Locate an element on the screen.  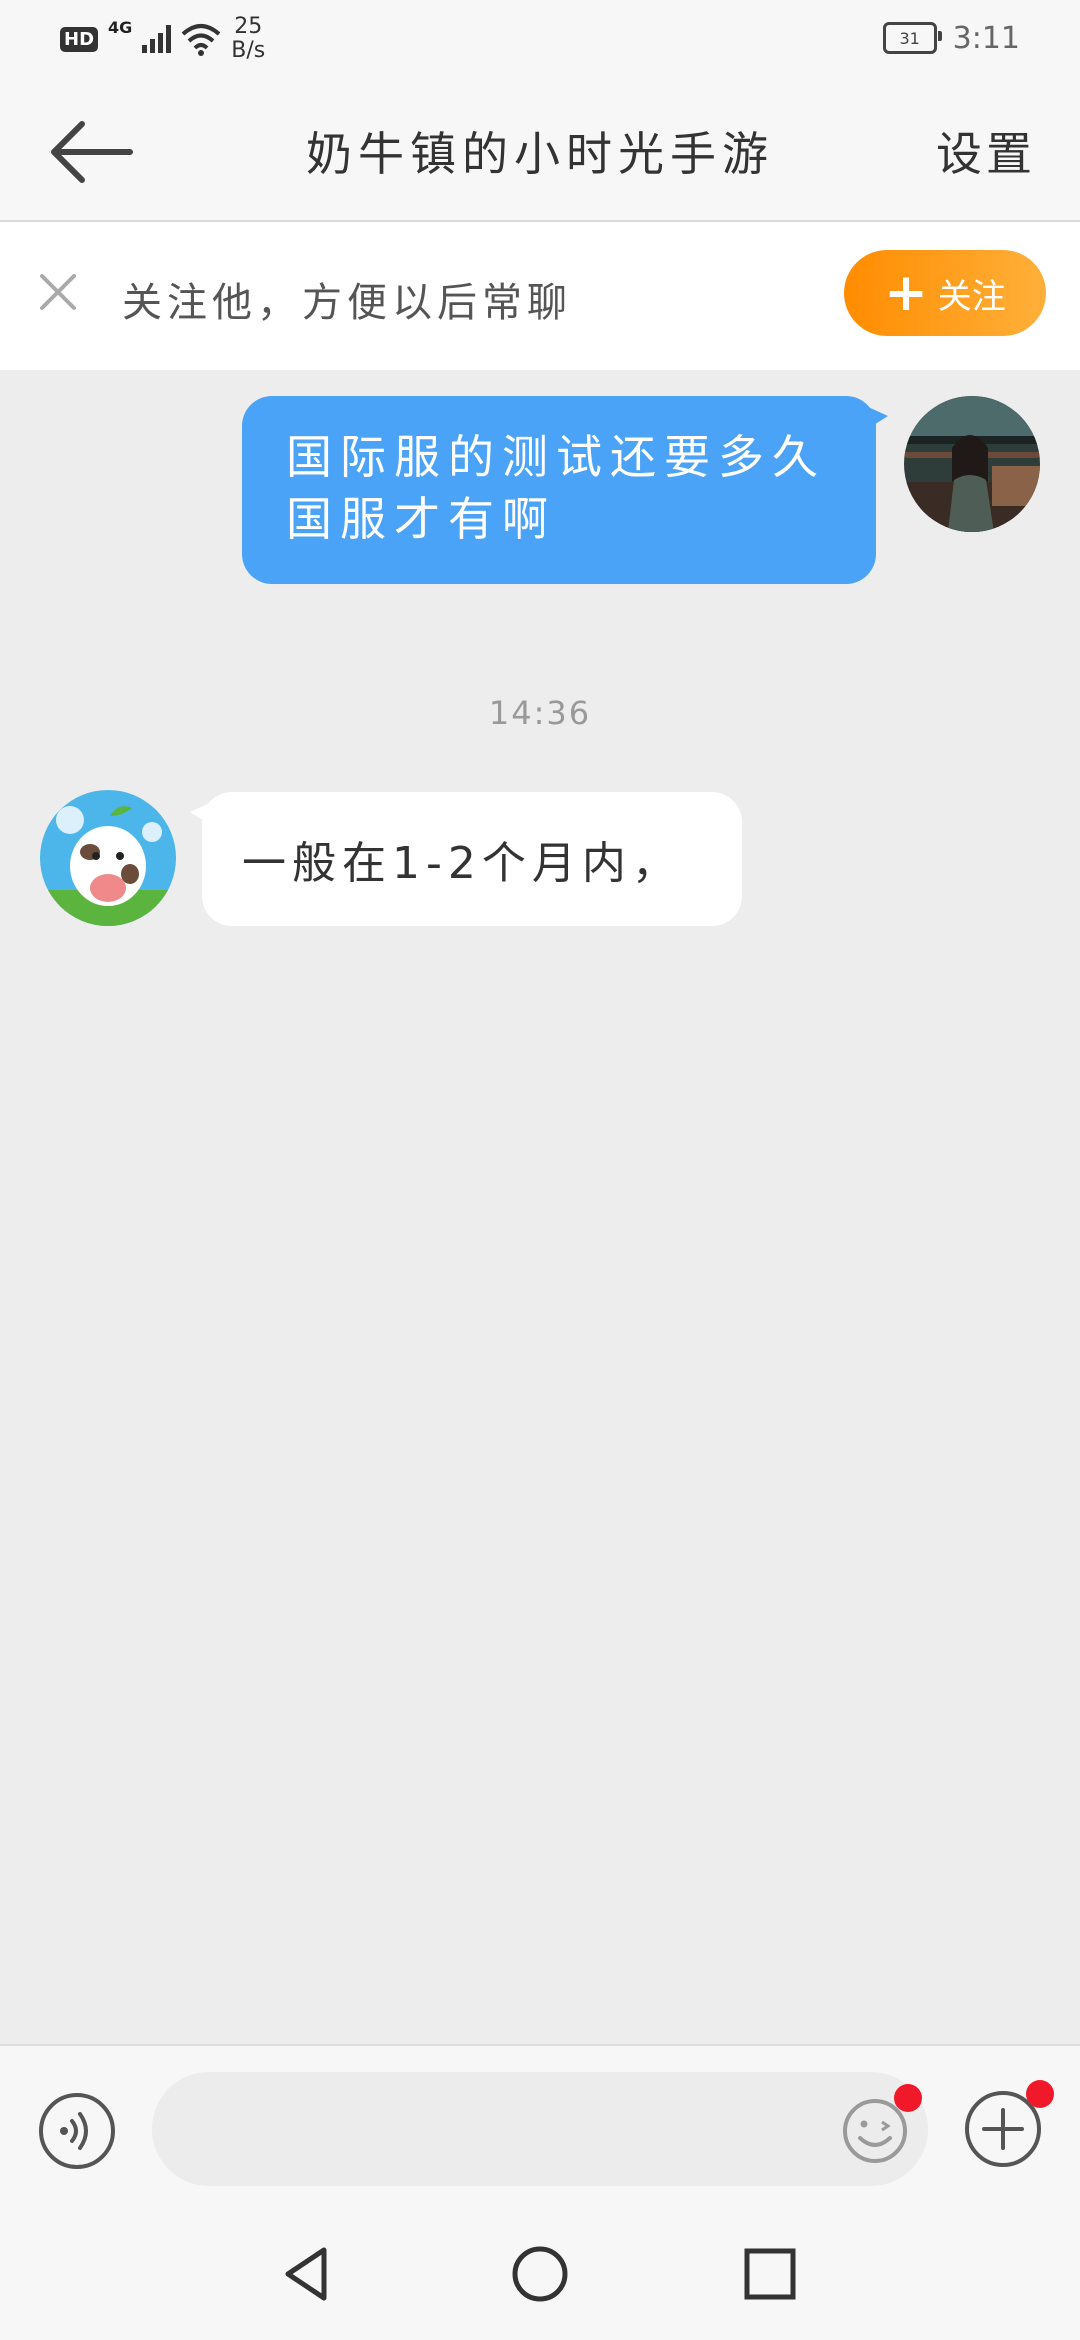
network-type: 4G is located at coordinates (120, 27).